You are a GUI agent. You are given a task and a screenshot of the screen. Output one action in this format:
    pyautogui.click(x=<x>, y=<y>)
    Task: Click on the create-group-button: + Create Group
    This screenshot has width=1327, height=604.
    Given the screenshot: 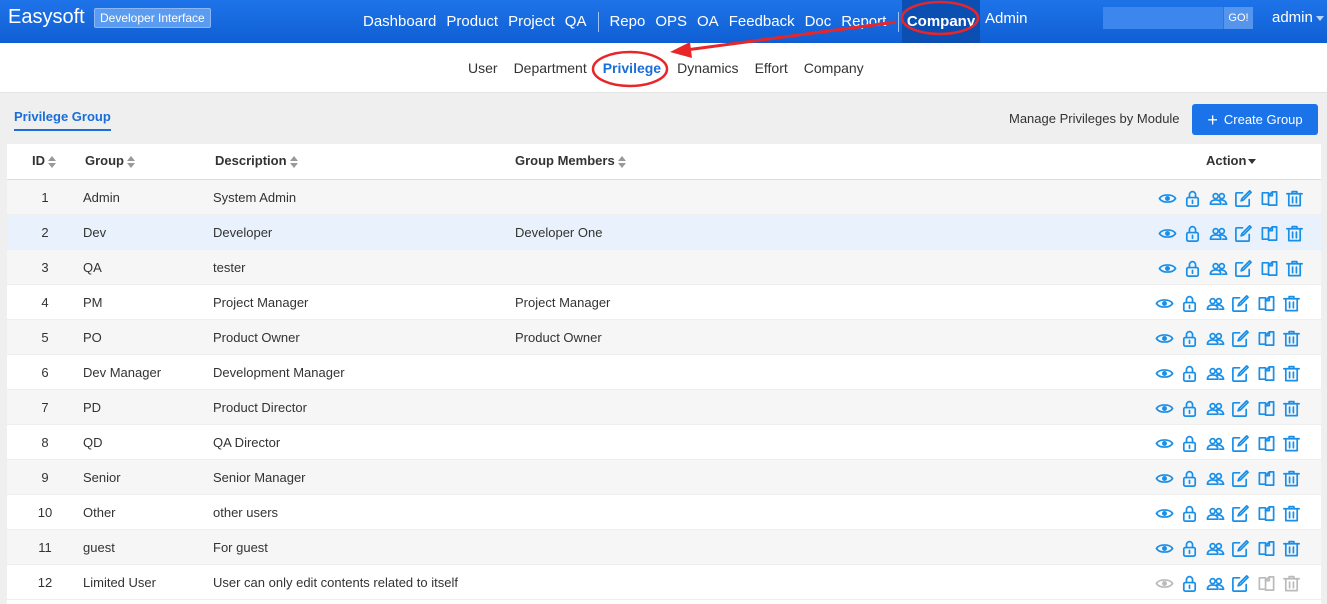 What is the action you would take?
    pyautogui.click(x=1255, y=119)
    